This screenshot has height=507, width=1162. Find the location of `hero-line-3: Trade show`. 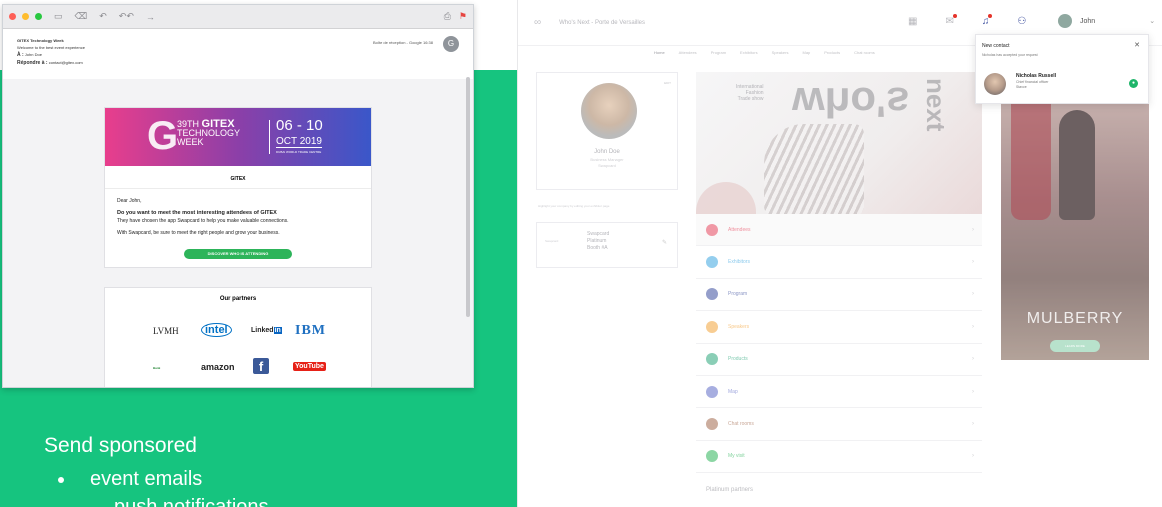

hero-line-3: Trade show is located at coordinates (750, 99).